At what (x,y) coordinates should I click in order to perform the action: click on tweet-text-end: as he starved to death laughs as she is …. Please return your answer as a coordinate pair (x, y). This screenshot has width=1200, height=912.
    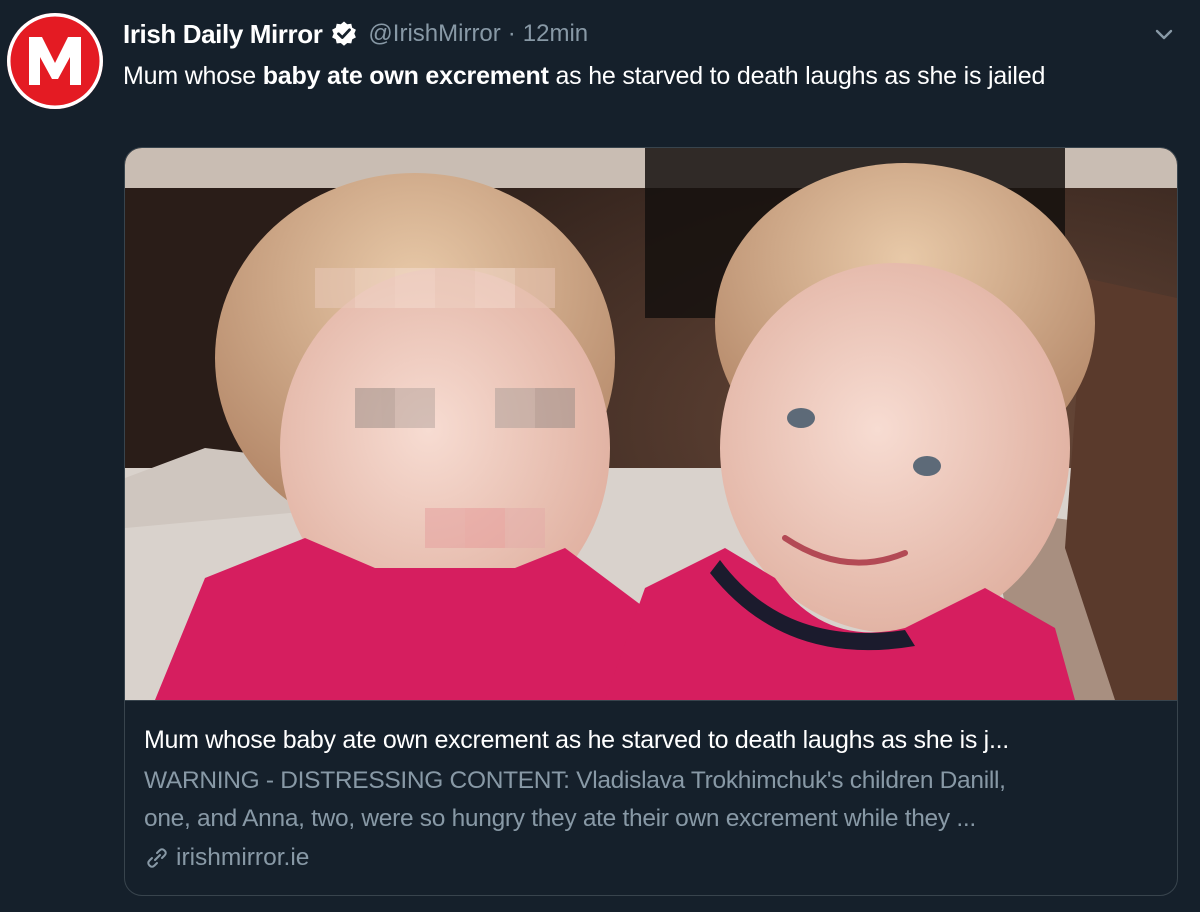
    Looking at the image, I should click on (797, 76).